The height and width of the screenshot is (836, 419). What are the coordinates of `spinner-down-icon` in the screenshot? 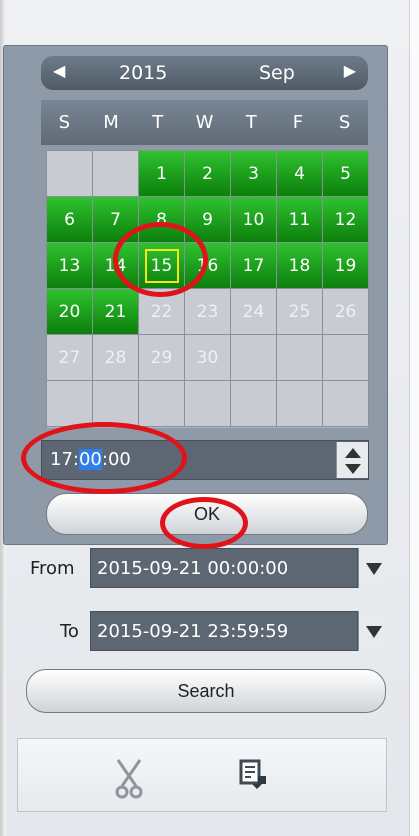 It's located at (353, 469).